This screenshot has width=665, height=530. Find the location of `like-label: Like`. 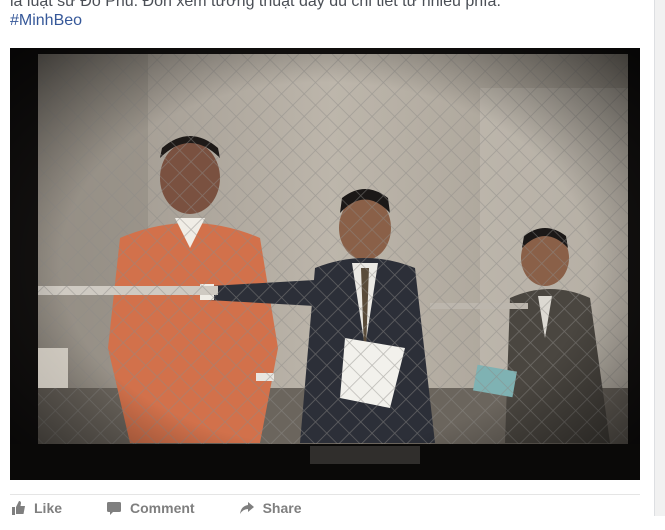

like-label: Like is located at coordinates (48, 508).